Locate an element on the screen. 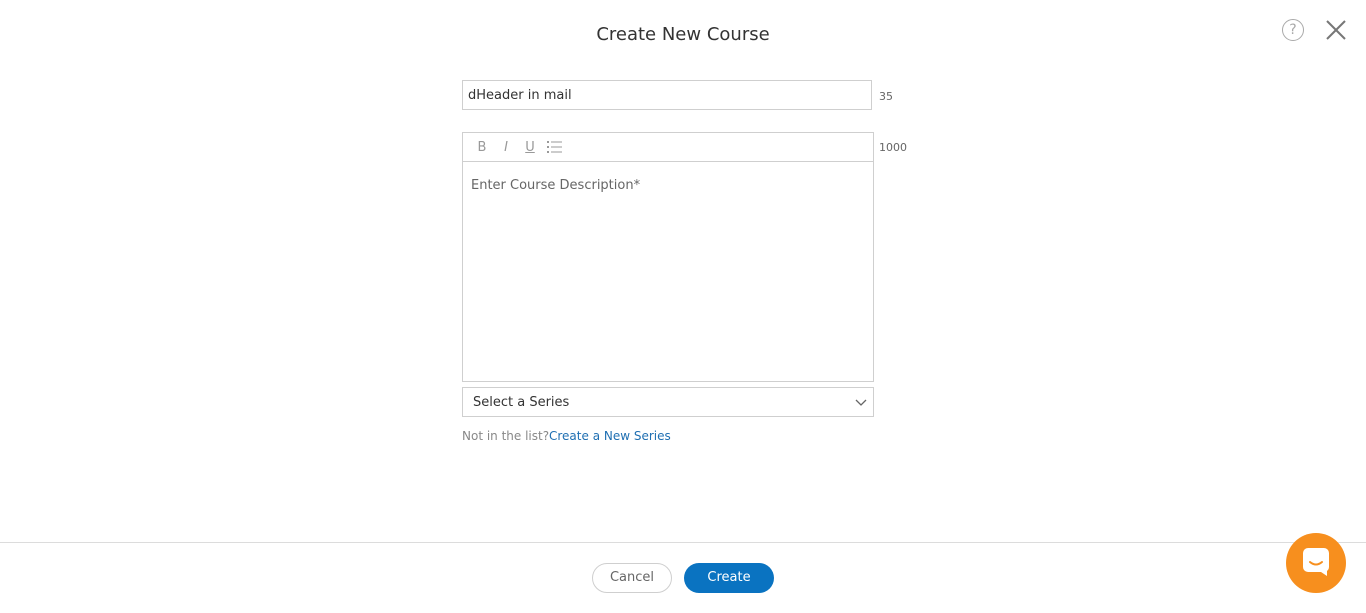 The height and width of the screenshot is (613, 1366). course-name-input is located at coordinates (667, 95).